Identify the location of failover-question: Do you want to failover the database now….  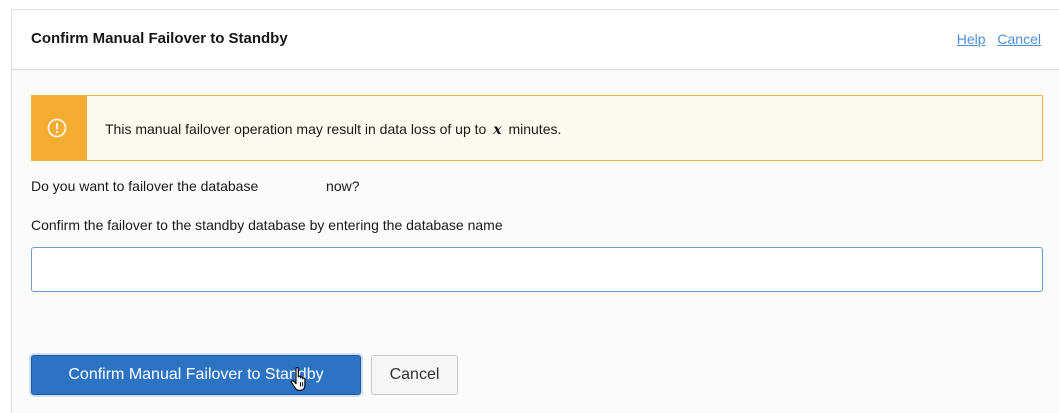
(195, 186).